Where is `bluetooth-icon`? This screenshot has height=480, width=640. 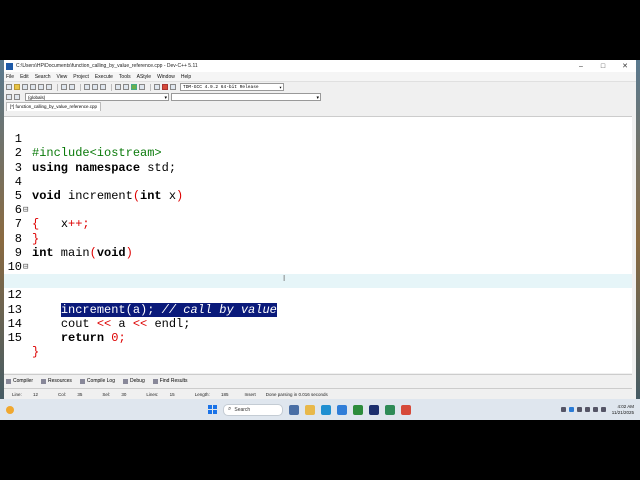
bluetooth-icon is located at coordinates (579, 409).